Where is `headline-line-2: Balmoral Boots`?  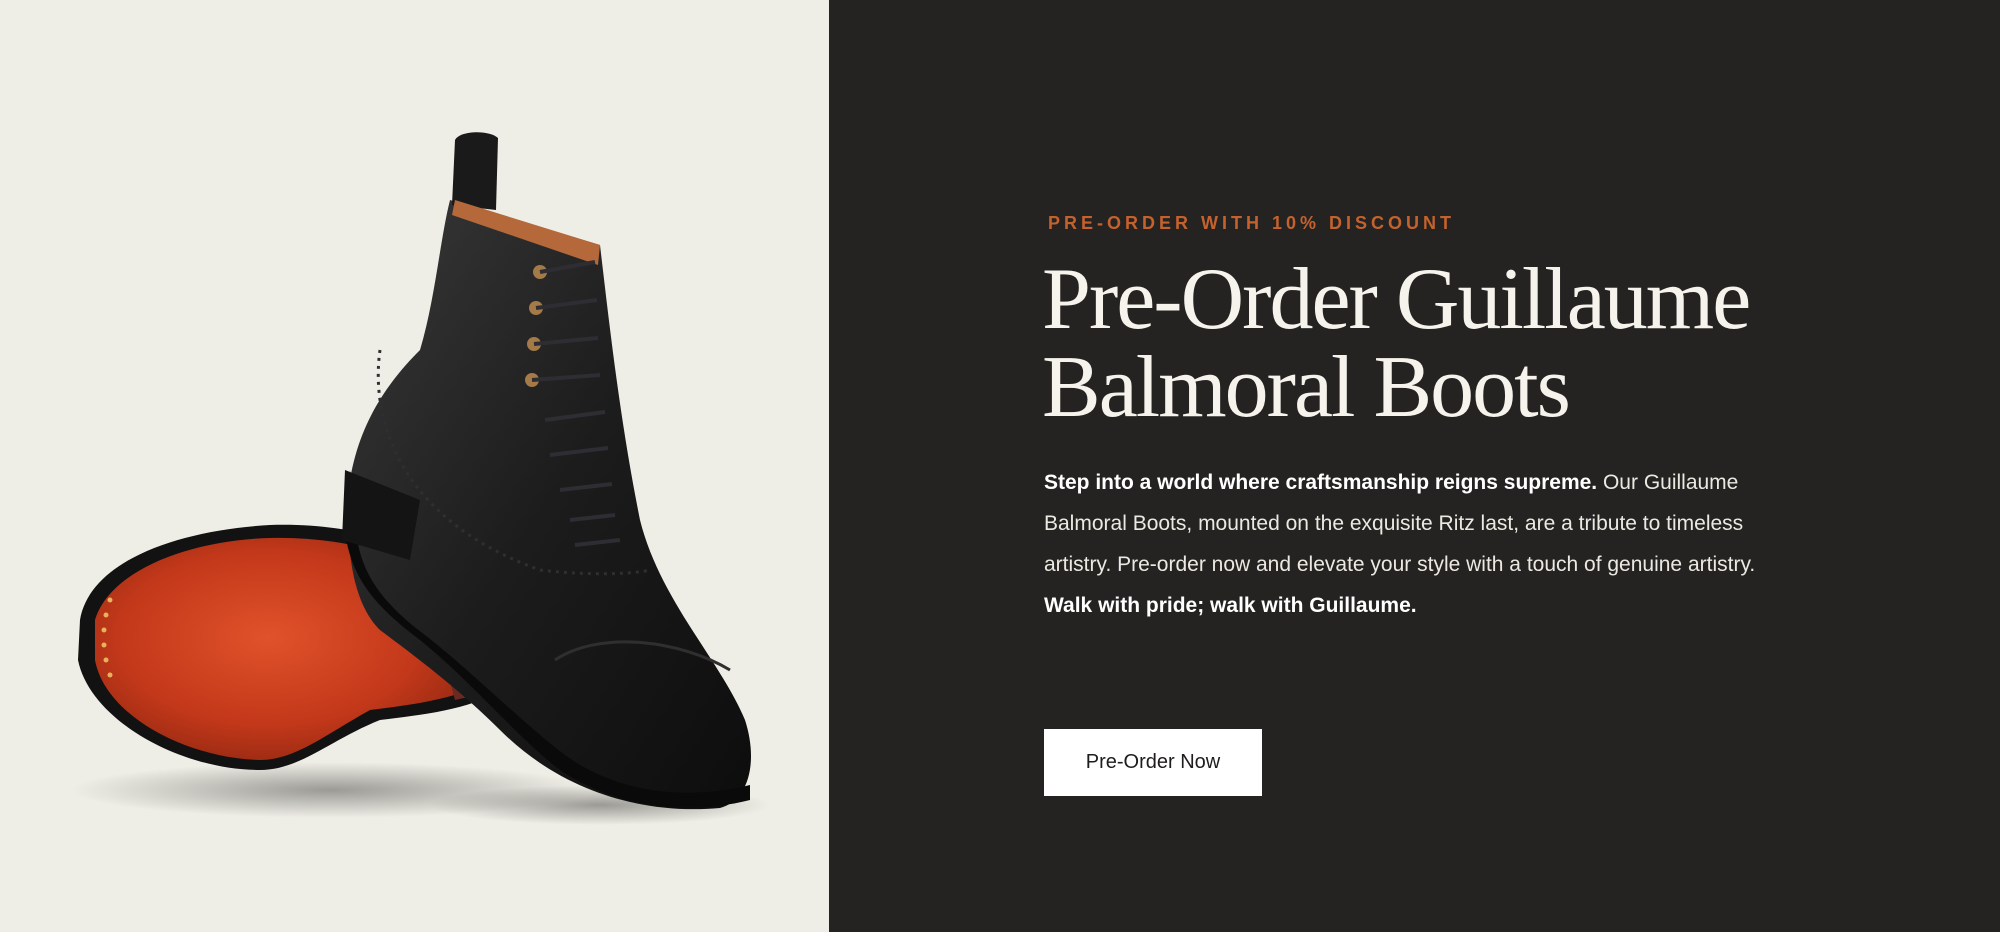
headline-line-2: Balmoral Boots is located at coordinates (1306, 387).